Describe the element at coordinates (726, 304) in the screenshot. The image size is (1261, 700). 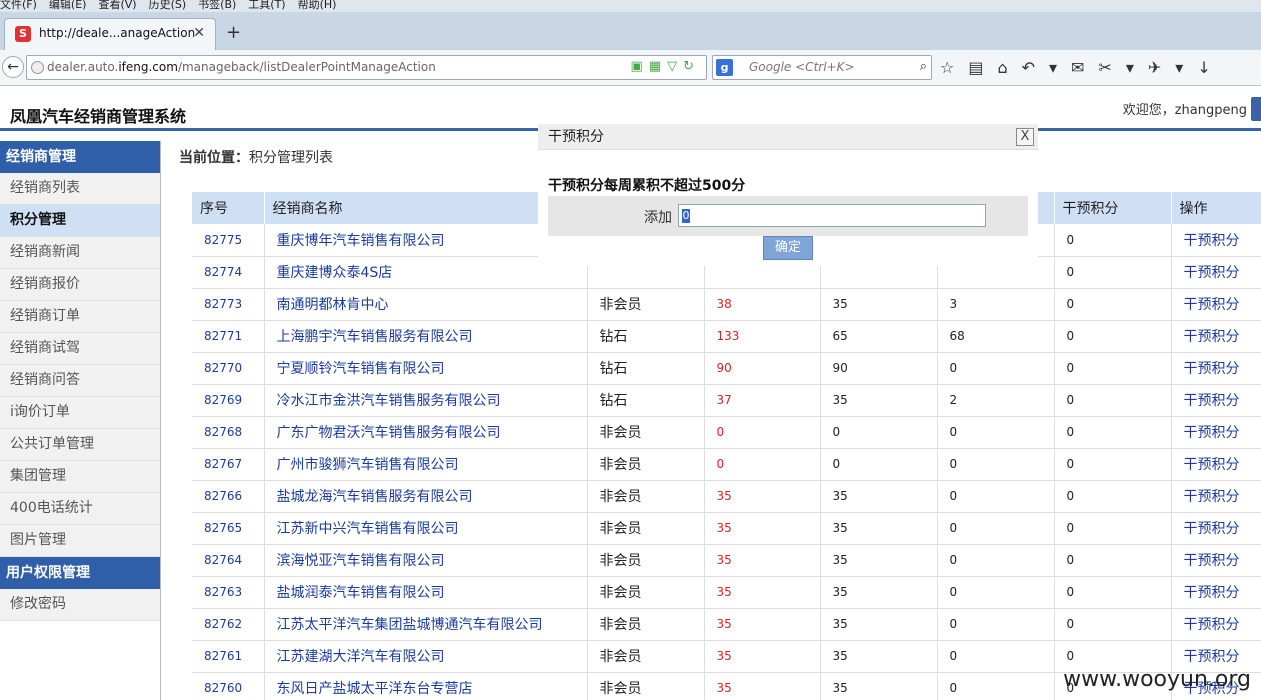
I see `table-row: 82773 南通明都林肯中心 非会员 38 35 3 0 干预积分` at that location.